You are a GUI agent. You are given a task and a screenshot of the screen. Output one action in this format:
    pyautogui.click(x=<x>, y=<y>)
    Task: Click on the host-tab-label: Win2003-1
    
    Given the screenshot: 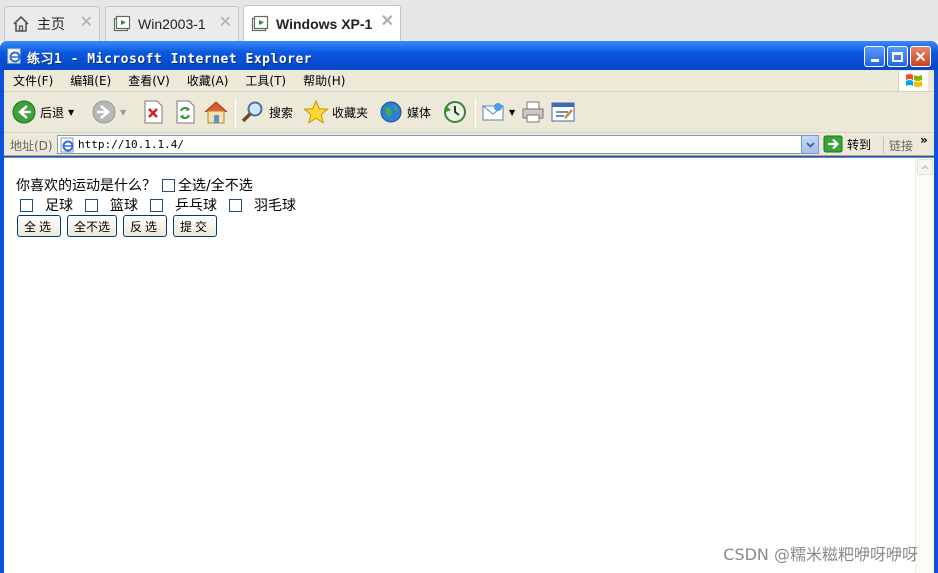 What is the action you would take?
    pyautogui.click(x=172, y=24)
    